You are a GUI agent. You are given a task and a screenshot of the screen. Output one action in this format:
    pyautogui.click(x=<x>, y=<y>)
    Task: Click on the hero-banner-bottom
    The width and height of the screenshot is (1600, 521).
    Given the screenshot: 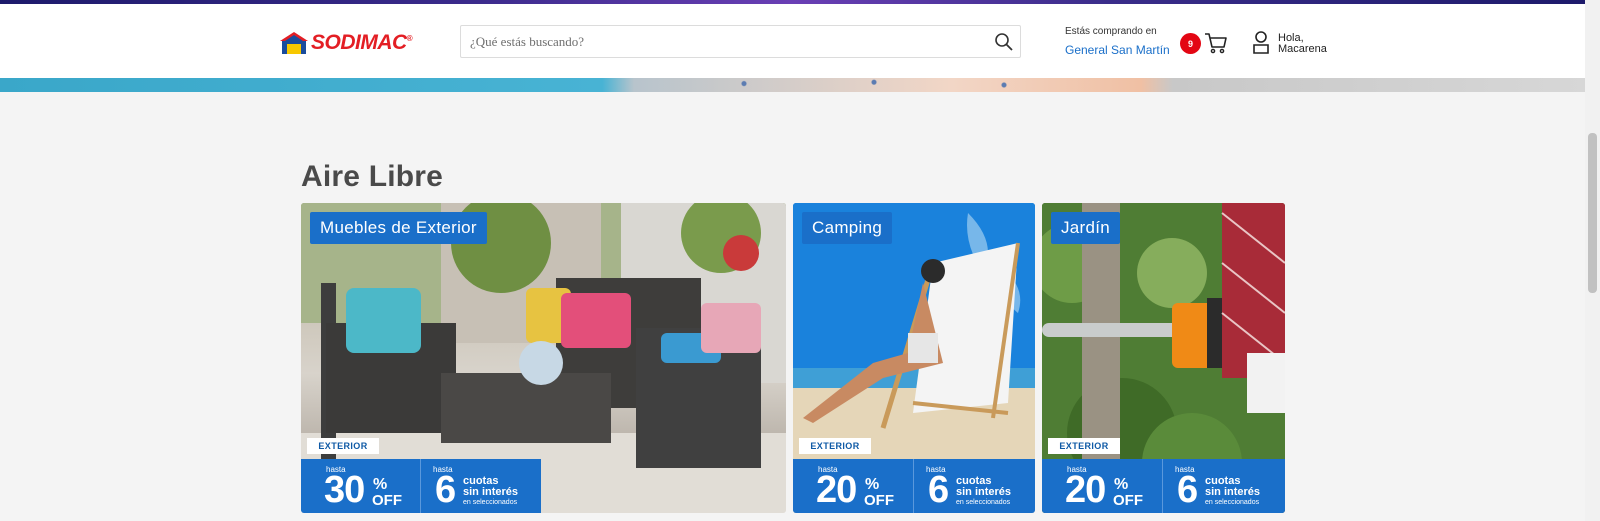 What is the action you would take?
    pyautogui.click(x=792, y=85)
    